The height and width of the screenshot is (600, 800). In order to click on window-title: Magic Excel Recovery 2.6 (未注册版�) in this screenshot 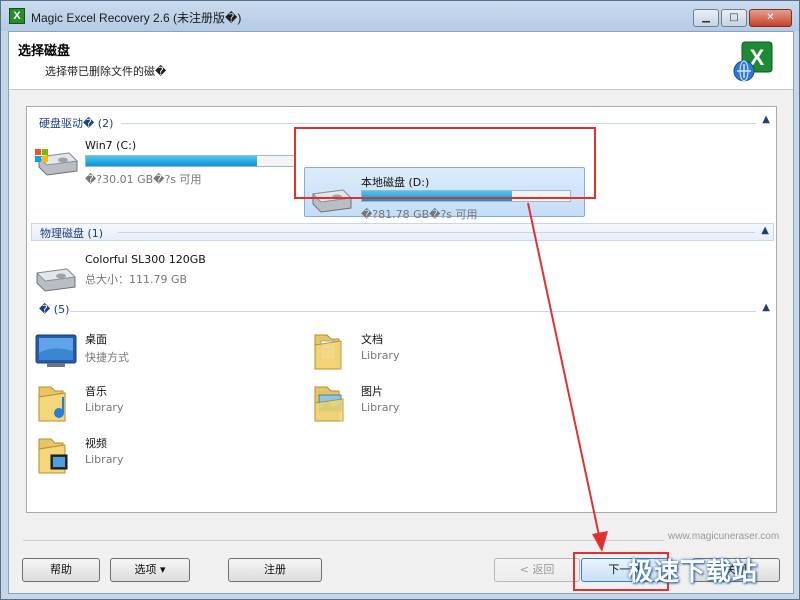, I will do `click(136, 18)`.